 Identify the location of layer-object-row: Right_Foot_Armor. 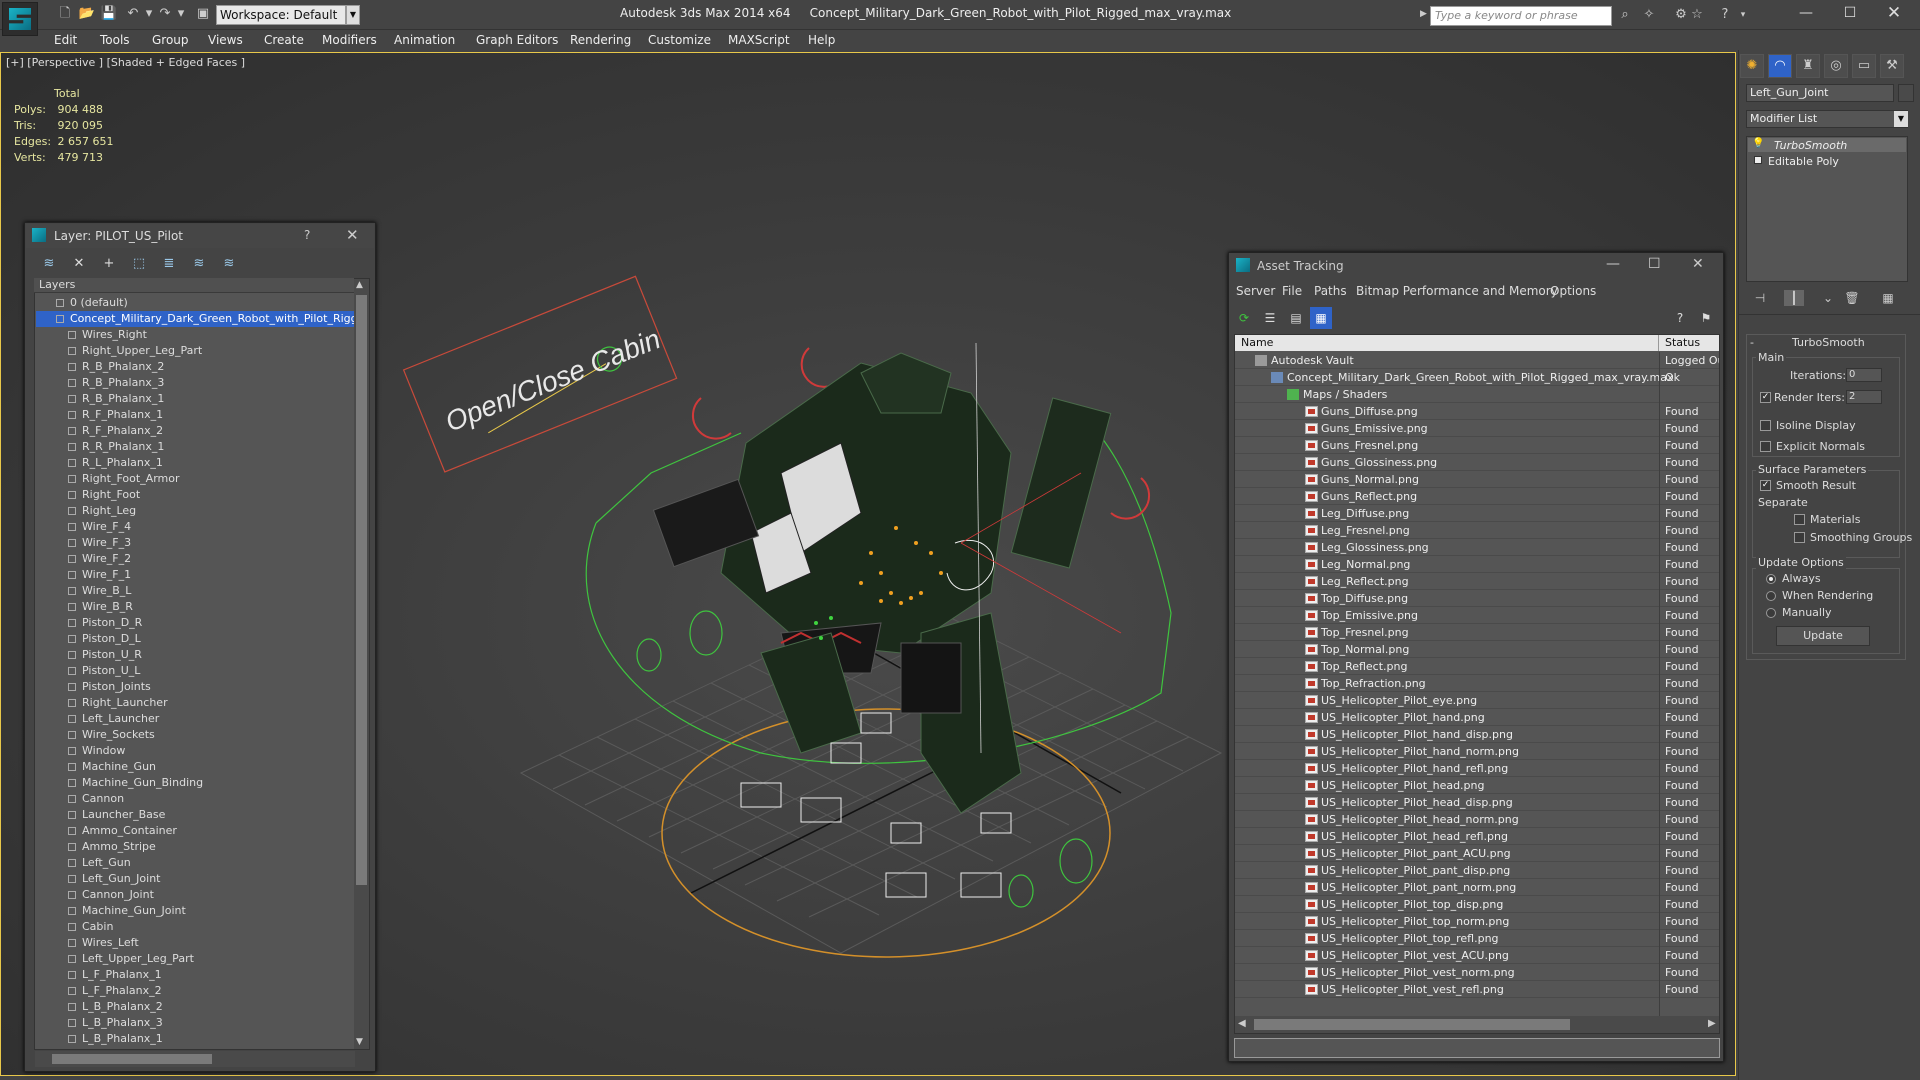
(195, 479).